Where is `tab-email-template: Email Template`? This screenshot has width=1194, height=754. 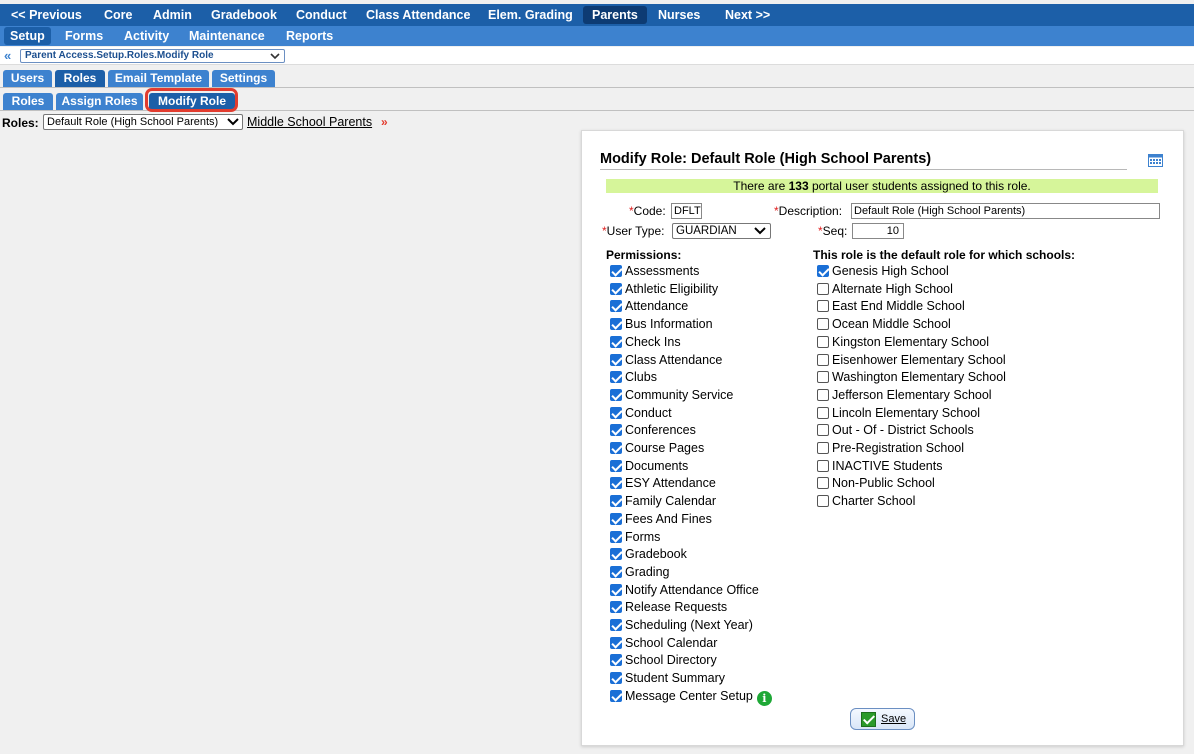
tab-email-template: Email Template is located at coordinates (158, 78).